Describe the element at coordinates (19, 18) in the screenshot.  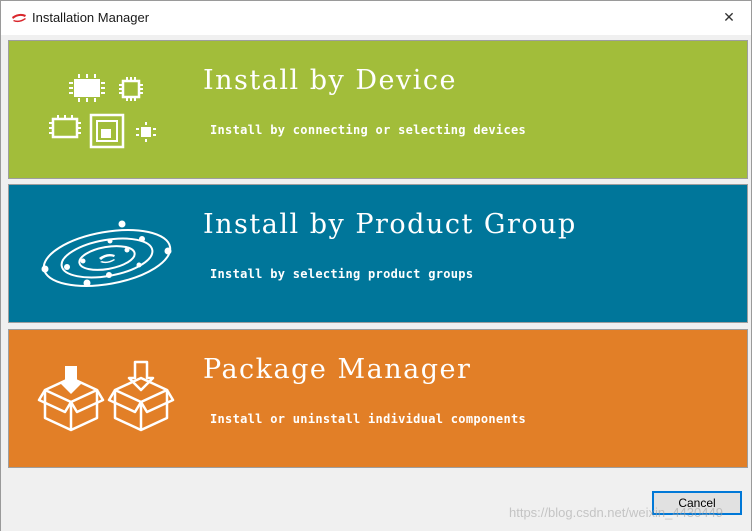
I see `silicon-labs-logo-icon` at that location.